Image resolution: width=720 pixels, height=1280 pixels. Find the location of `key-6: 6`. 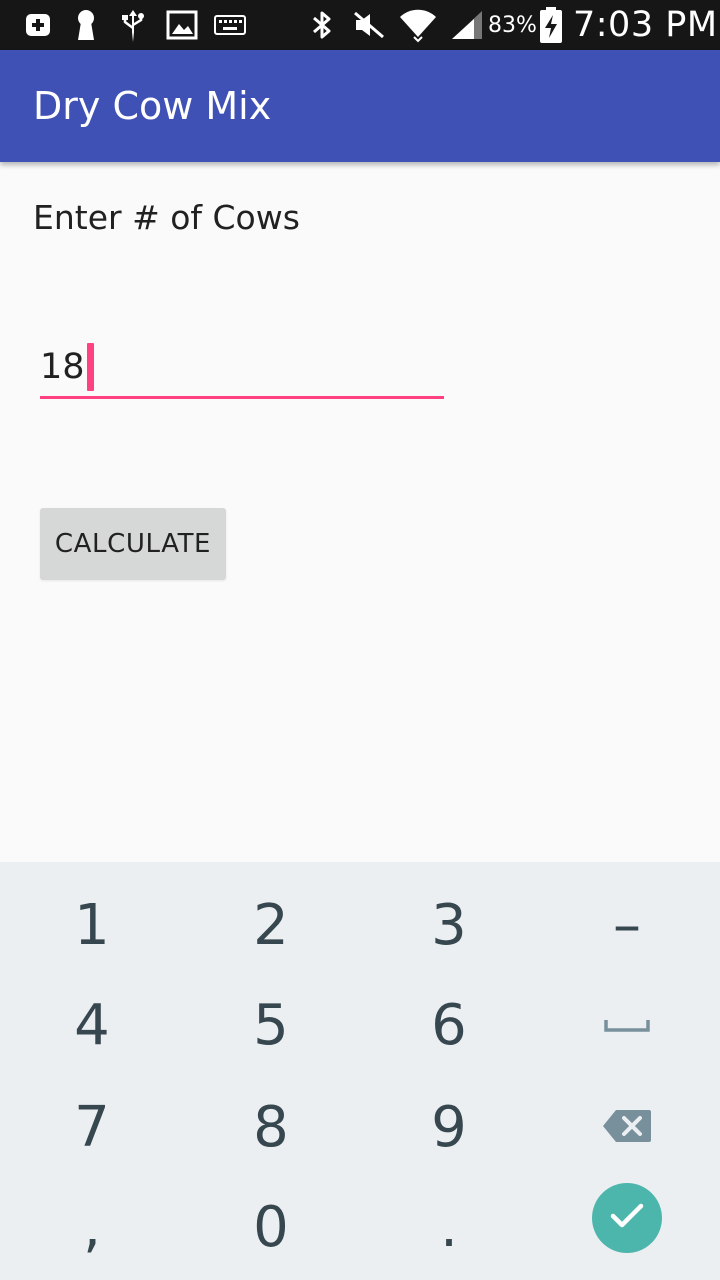

key-6: 6 is located at coordinates (449, 1026).